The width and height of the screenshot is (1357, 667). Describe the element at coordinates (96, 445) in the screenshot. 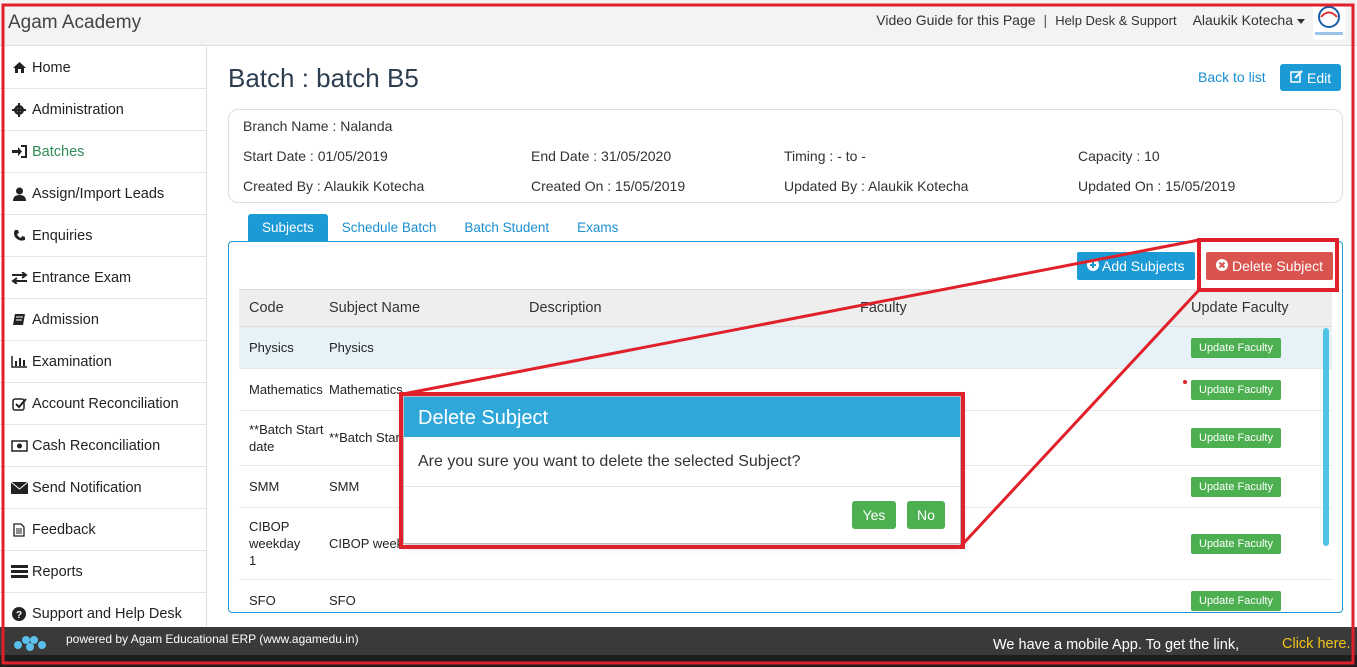

I see `sidebar-item-label: Cash Reconciliation` at that location.